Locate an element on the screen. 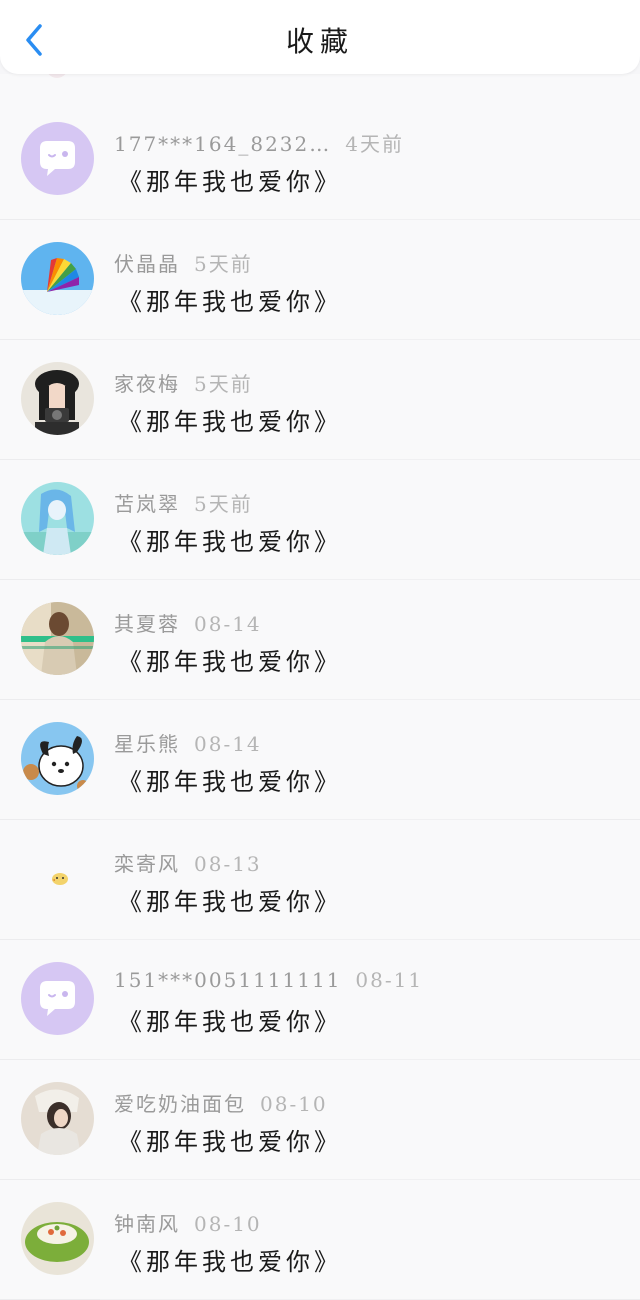  timestamp: 08-13 is located at coordinates (228, 864).